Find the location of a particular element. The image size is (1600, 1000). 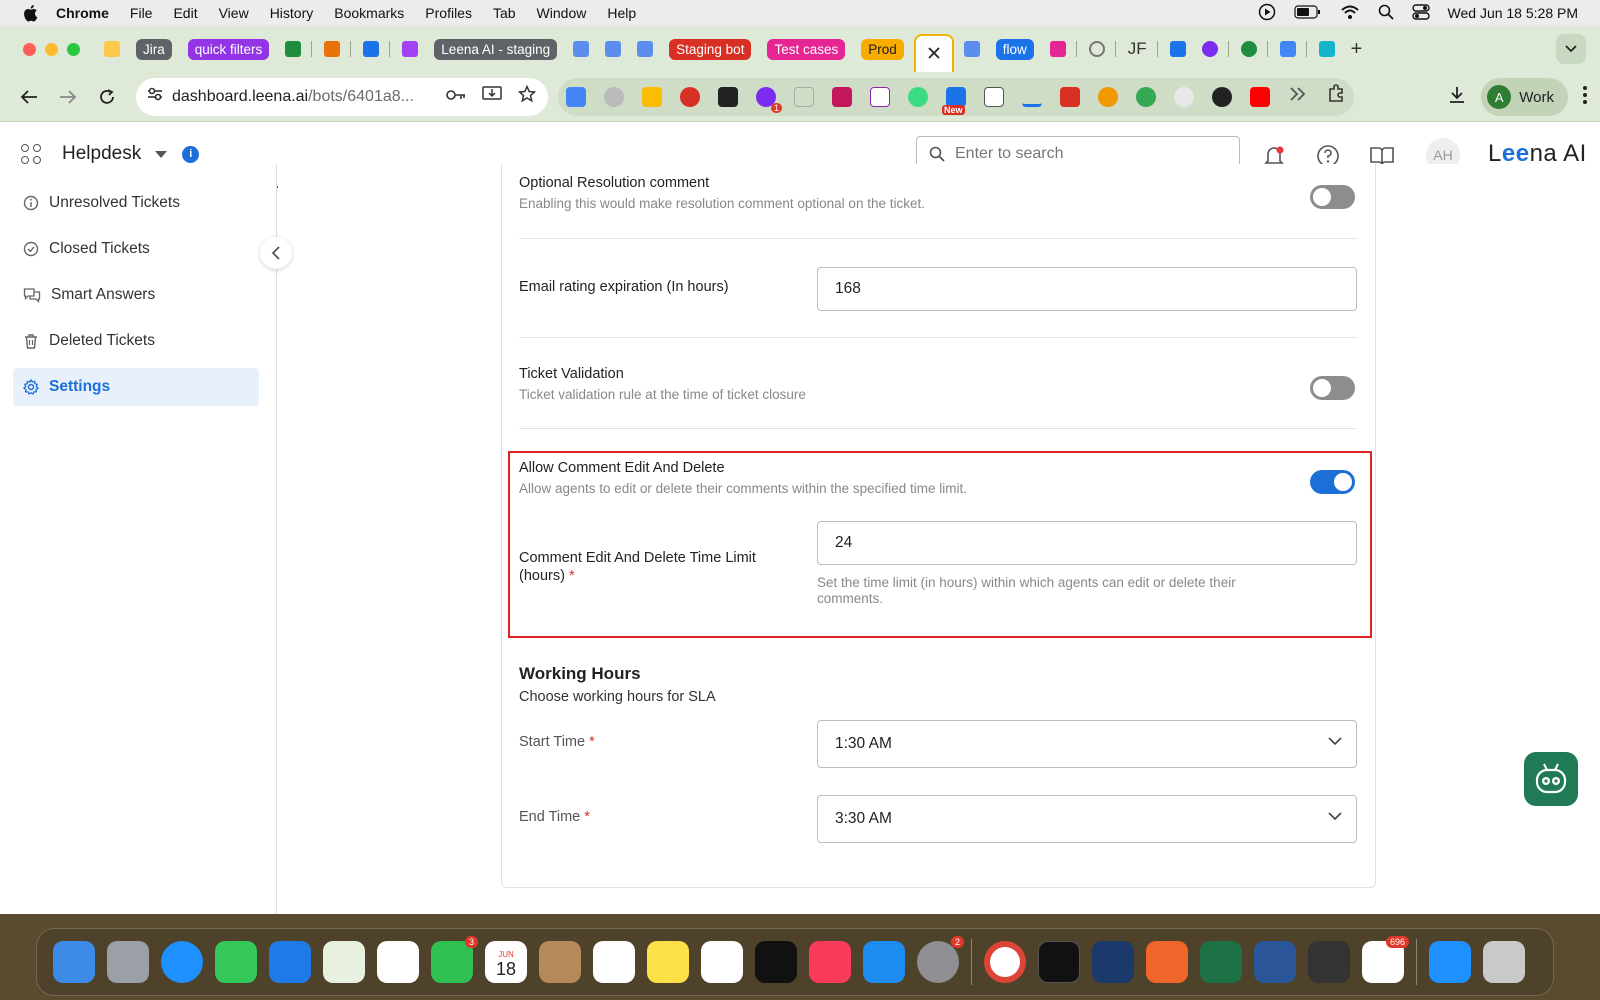

fx-extension-icon is located at coordinates (728, 96).